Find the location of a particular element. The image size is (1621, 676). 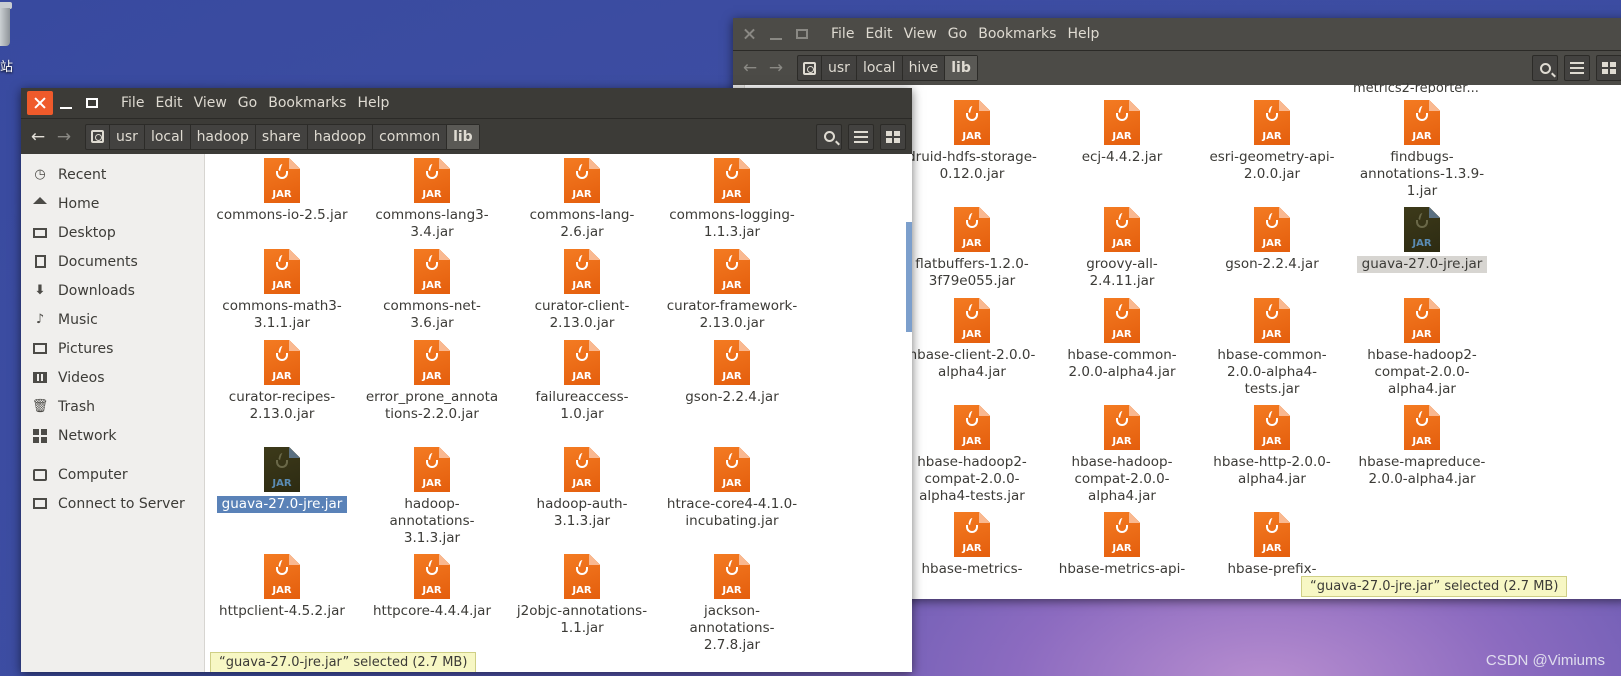

file-item: JAR hbase-metrics-api- is located at coordinates (1122, 545).